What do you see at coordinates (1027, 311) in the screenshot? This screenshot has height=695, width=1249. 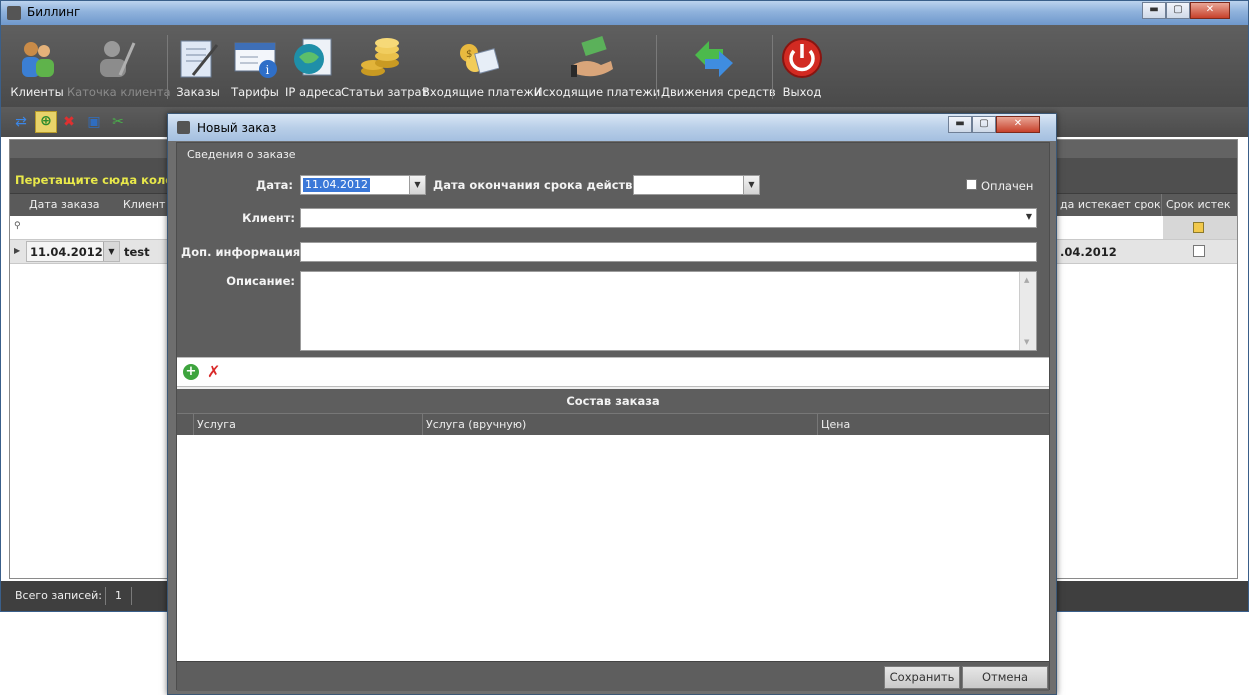 I see `description-scrollbar: ▲ ▼` at bounding box center [1027, 311].